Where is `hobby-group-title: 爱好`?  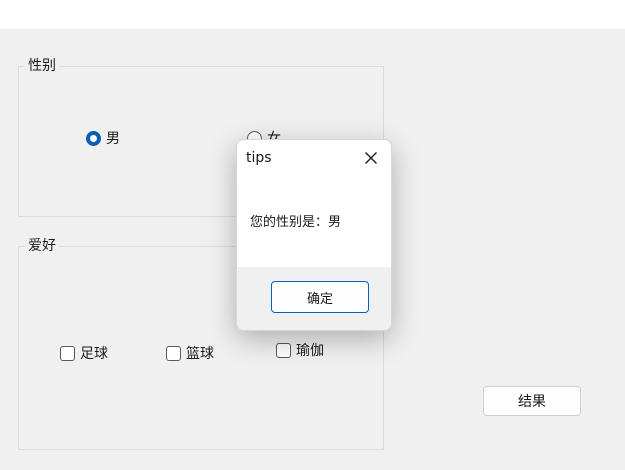 hobby-group-title: 爱好 is located at coordinates (42, 246).